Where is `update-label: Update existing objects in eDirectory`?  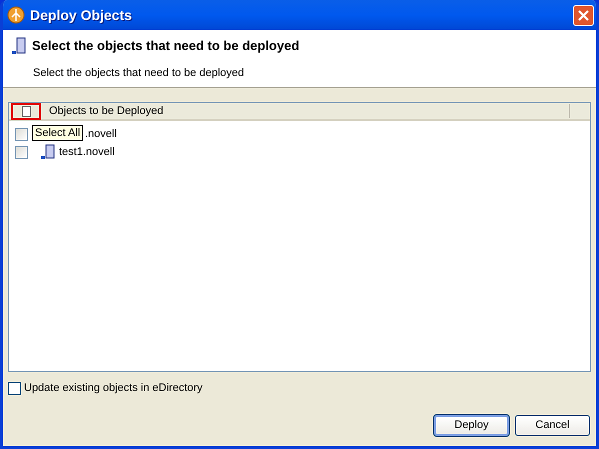 update-label: Update existing objects in eDirectory is located at coordinates (113, 388).